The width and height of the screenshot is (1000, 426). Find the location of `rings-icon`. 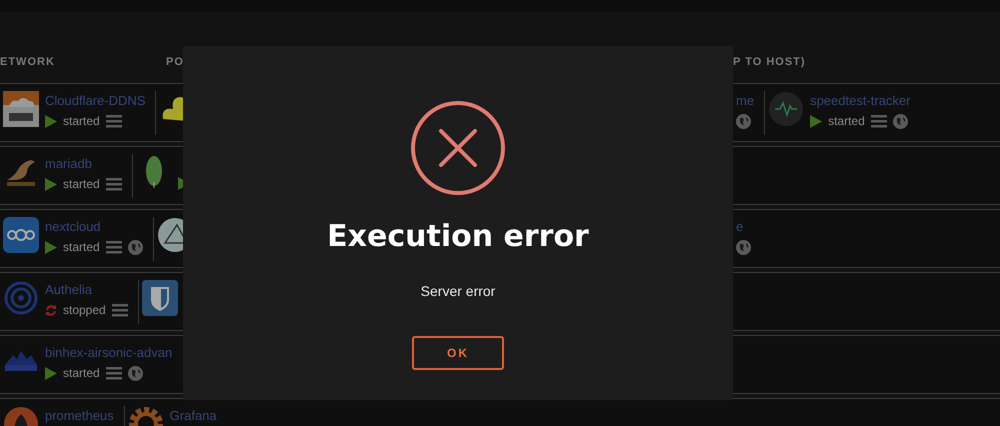

rings-icon is located at coordinates (21, 235).